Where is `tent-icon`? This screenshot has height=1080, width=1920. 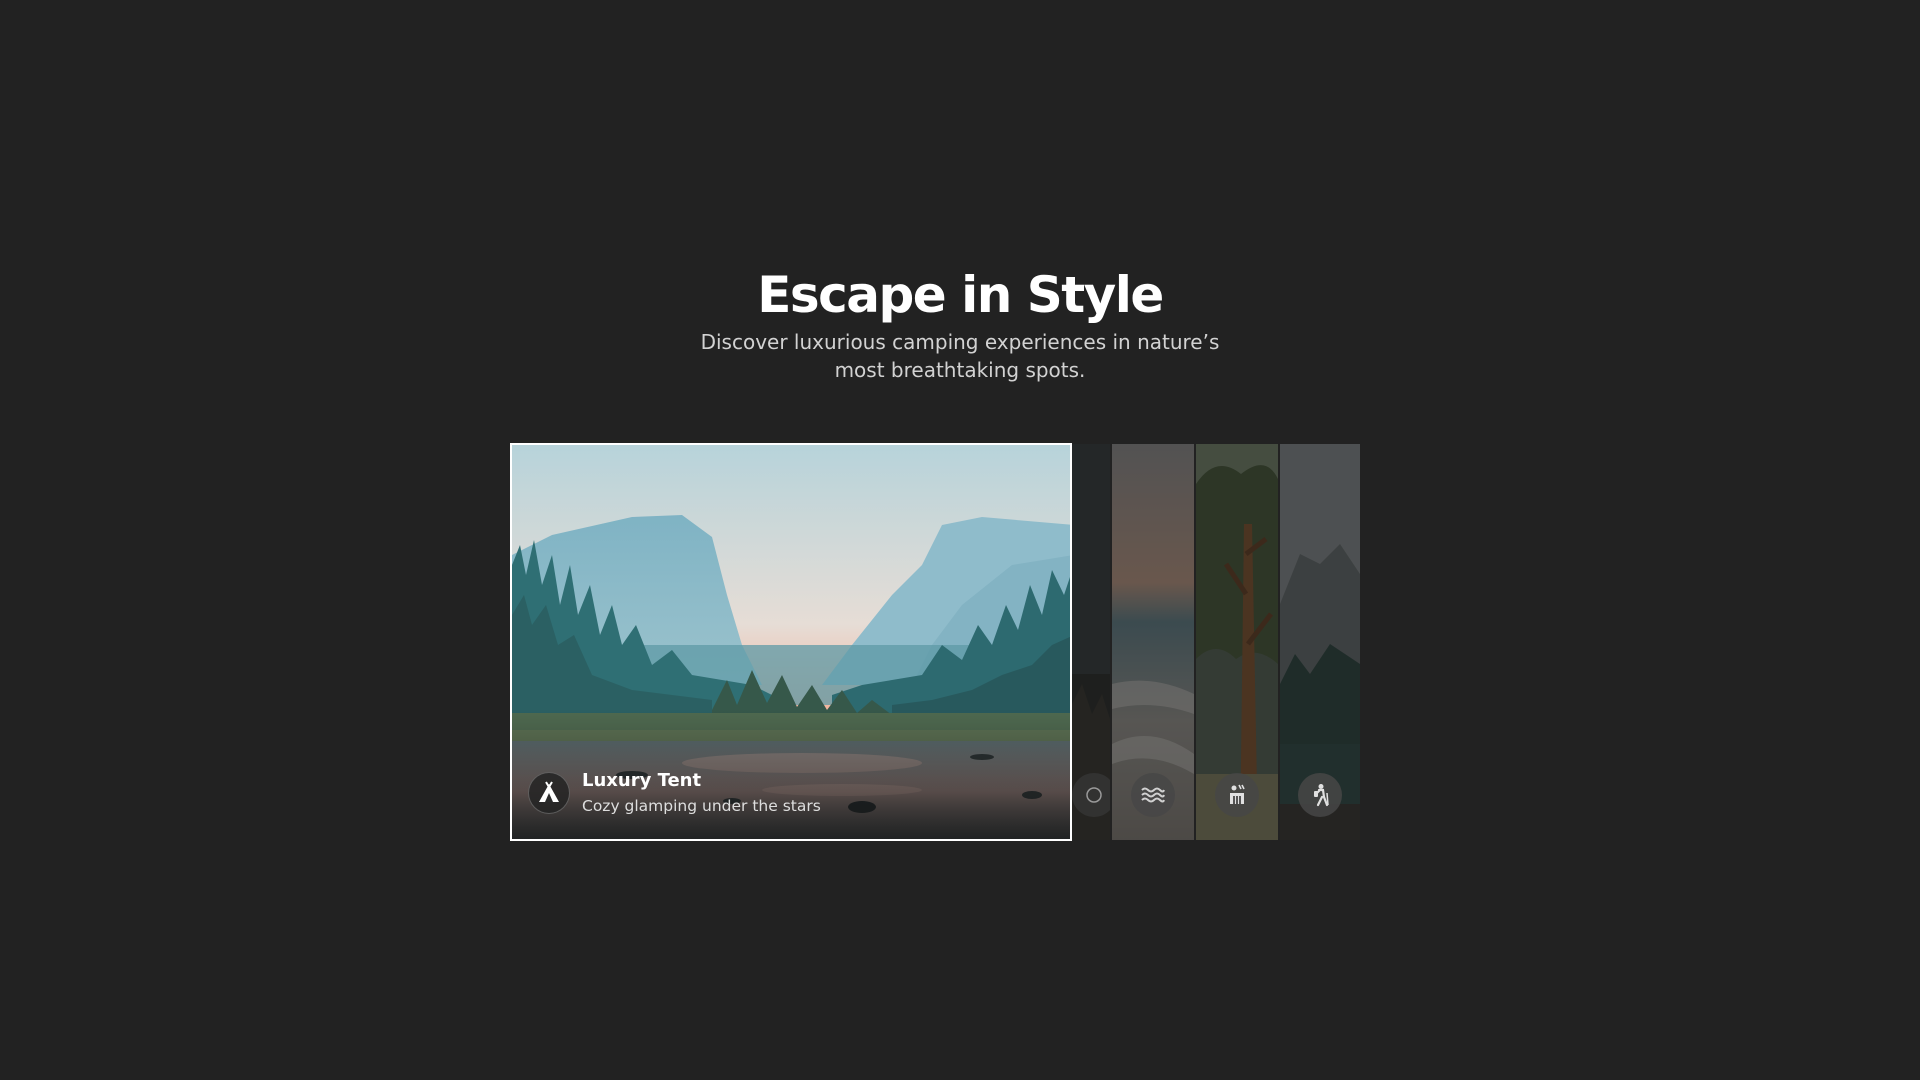
tent-icon is located at coordinates (549, 793).